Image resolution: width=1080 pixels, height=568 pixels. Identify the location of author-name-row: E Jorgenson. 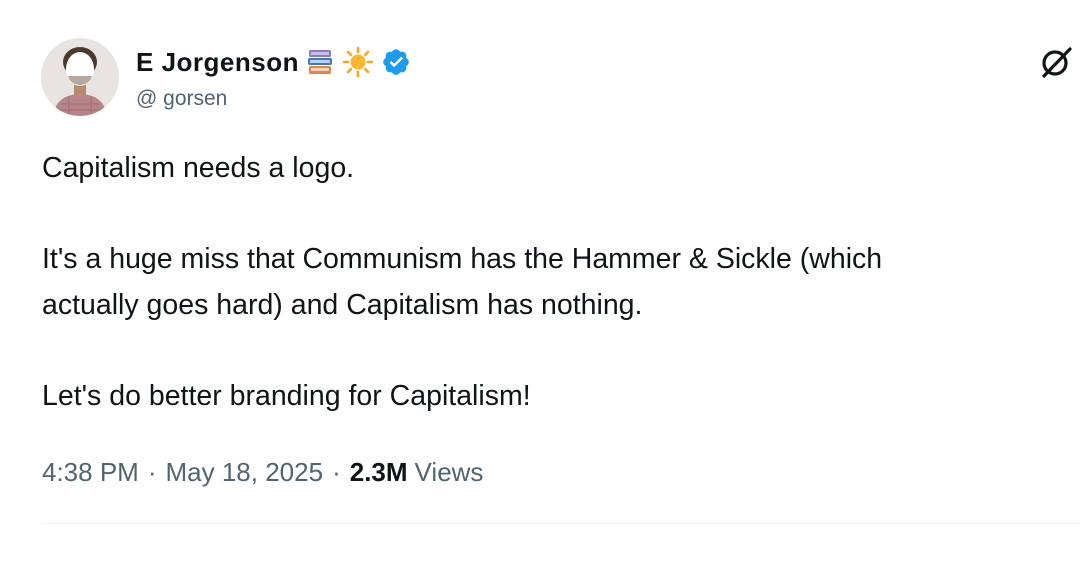
(274, 62).